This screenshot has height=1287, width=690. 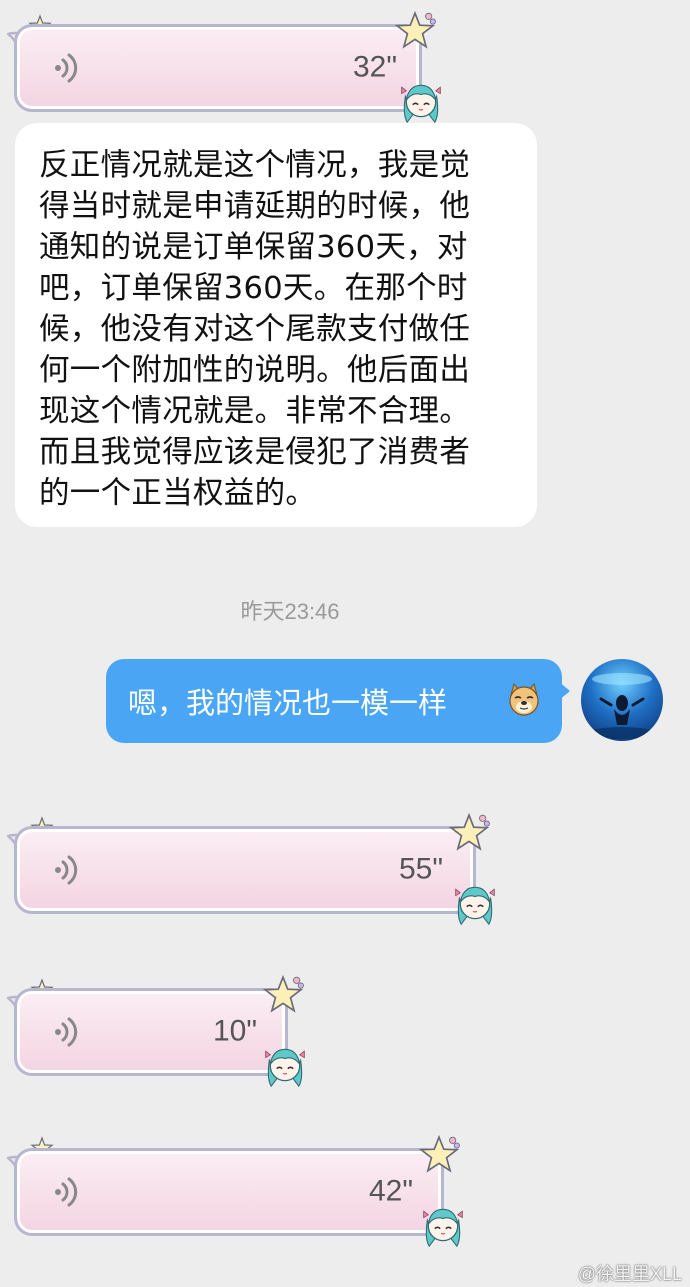 What do you see at coordinates (390, 1191) in the screenshot?
I see `voice-duration: 42"` at bounding box center [390, 1191].